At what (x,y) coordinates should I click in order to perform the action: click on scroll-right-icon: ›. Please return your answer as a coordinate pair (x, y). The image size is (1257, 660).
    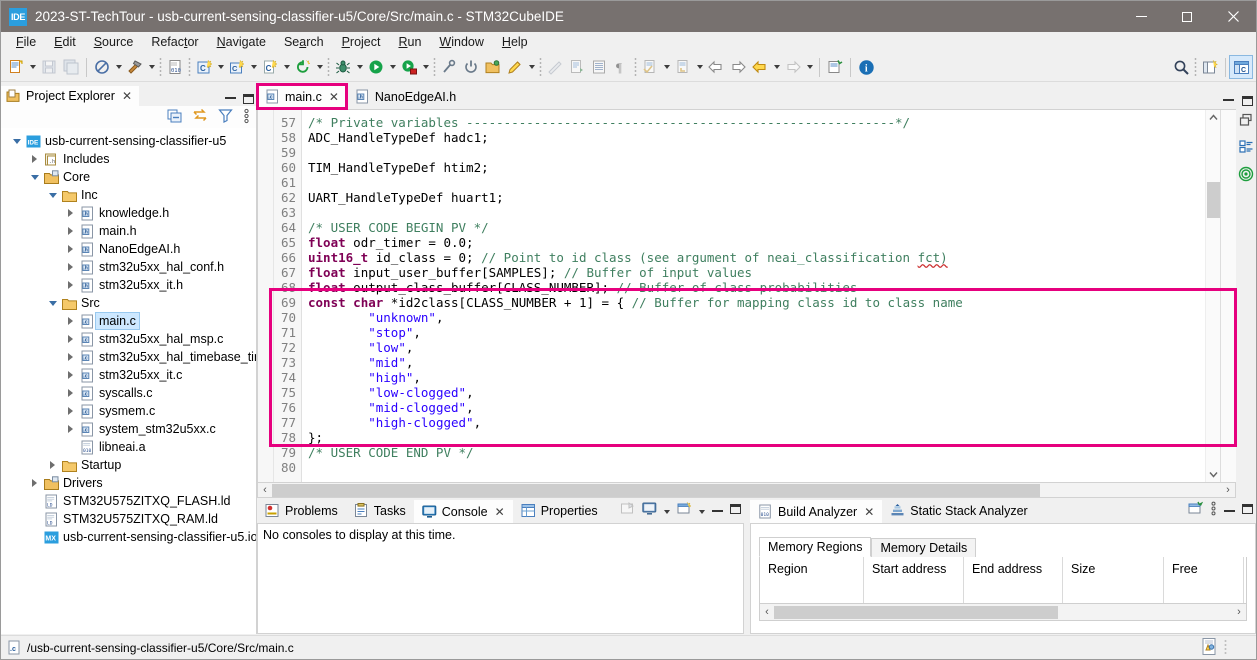
    Looking at the image, I should click on (1239, 612).